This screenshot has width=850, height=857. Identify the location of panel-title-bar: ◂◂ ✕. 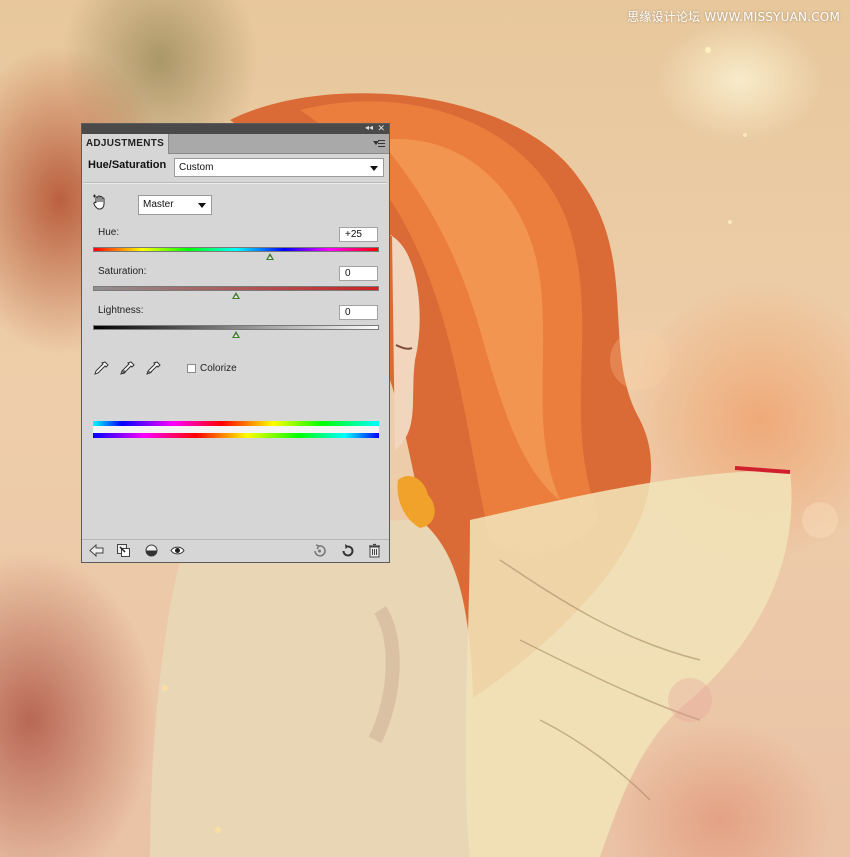
(235, 128).